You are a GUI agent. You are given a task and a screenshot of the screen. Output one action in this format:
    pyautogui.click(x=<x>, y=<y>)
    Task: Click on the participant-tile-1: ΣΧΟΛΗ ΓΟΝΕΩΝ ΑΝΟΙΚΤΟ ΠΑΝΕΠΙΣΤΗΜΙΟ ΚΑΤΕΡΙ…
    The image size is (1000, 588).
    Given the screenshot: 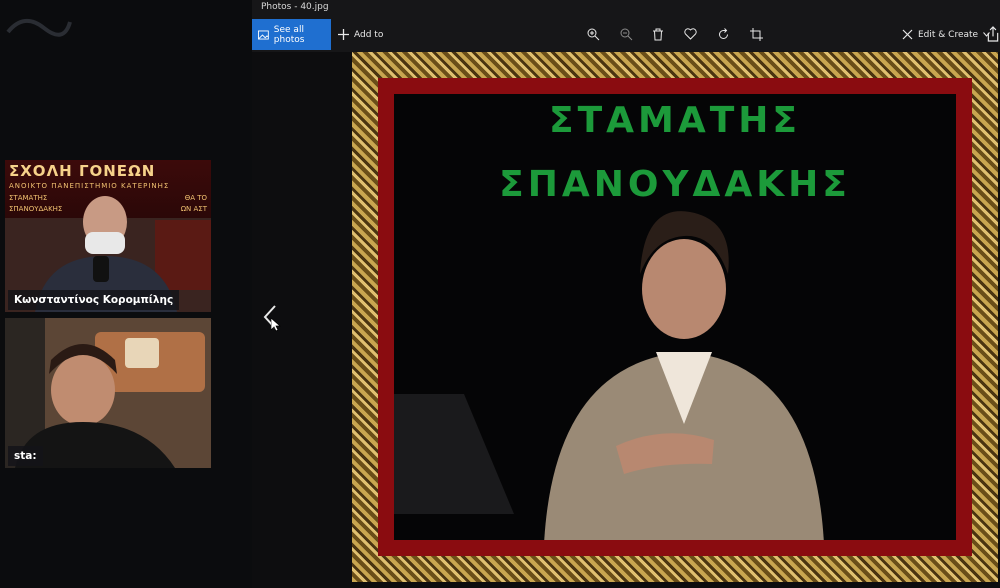 What is the action you would take?
    pyautogui.click(x=108, y=236)
    